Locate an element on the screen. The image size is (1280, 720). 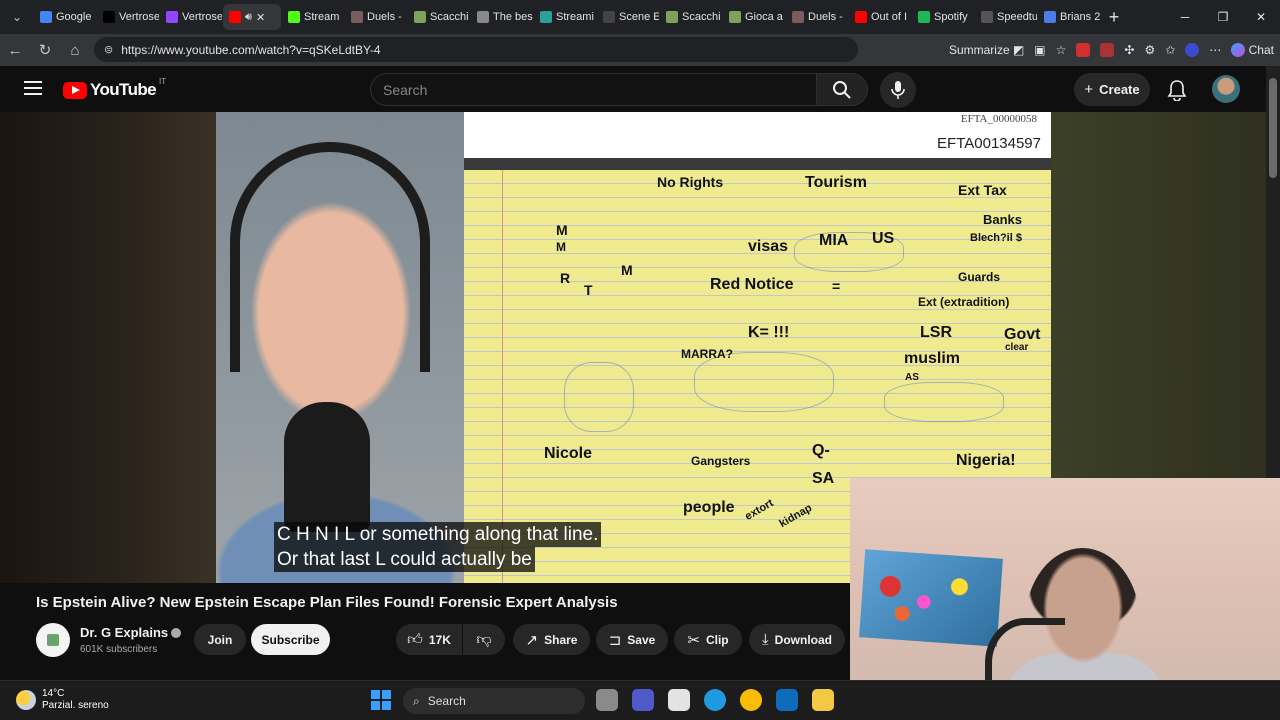
window-controls: ─ ❐ ✕ is located at coordinates (1223, 17).